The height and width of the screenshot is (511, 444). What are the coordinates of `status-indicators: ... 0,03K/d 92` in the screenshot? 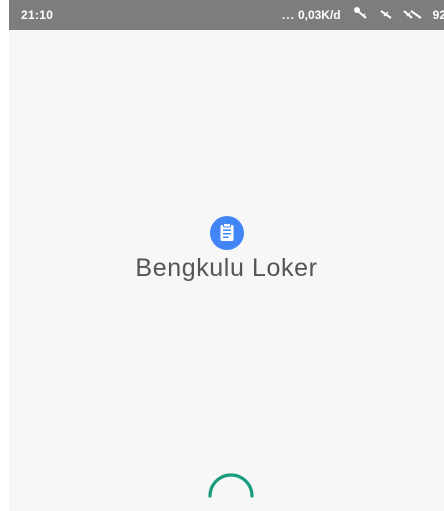 It's located at (363, 14).